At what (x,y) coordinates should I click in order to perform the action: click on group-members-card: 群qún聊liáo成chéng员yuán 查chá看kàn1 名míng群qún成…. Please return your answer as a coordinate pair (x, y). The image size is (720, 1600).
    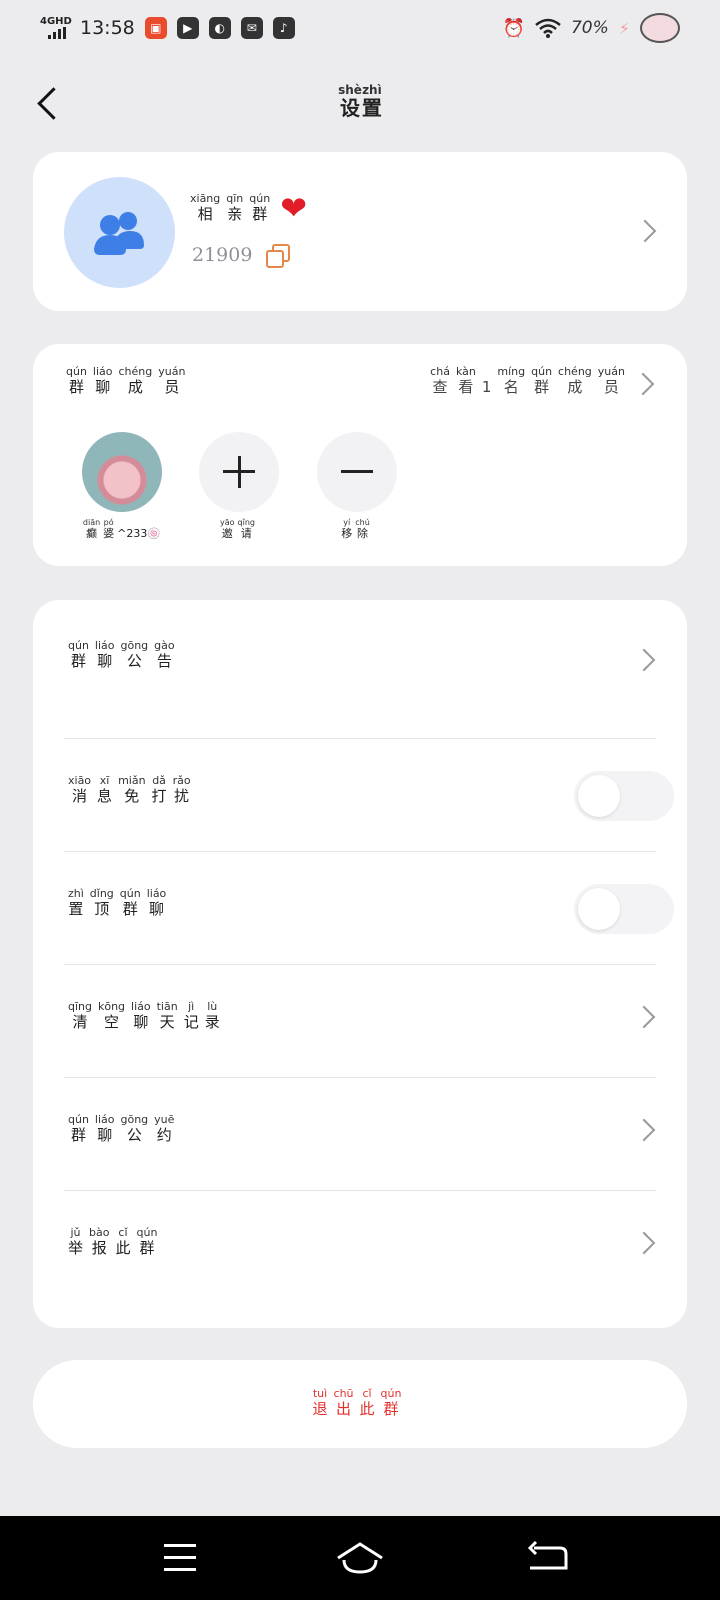
    Looking at the image, I should click on (360, 455).